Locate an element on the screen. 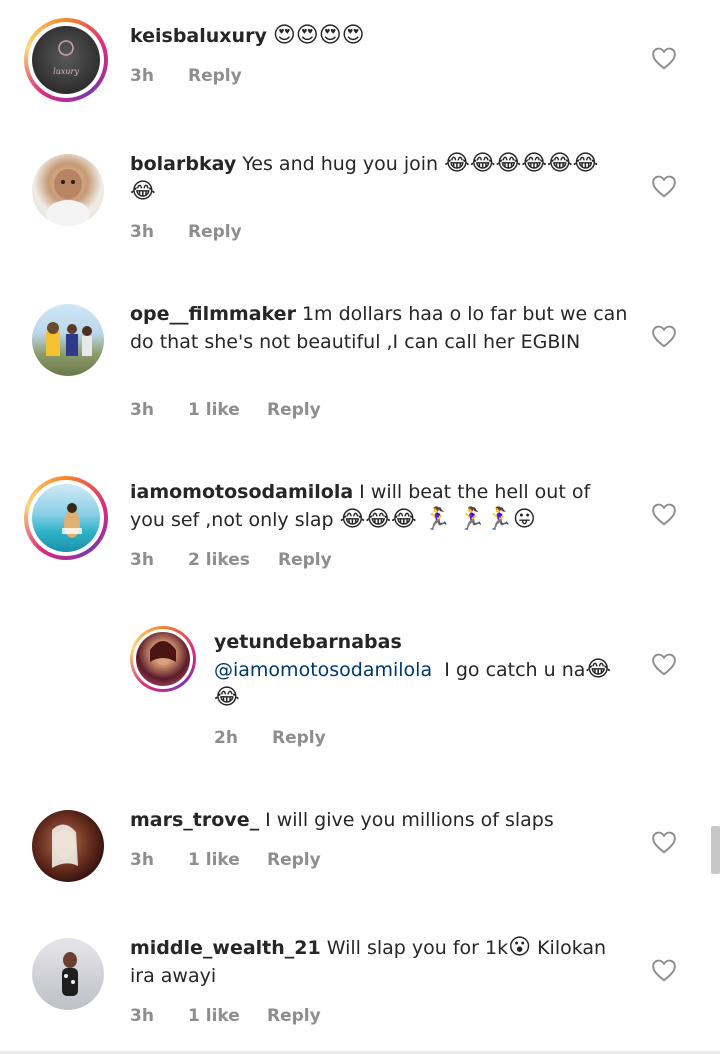 This screenshot has height=1054, width=720. comment-username: middle_wealth_21 is located at coordinates (225, 948).